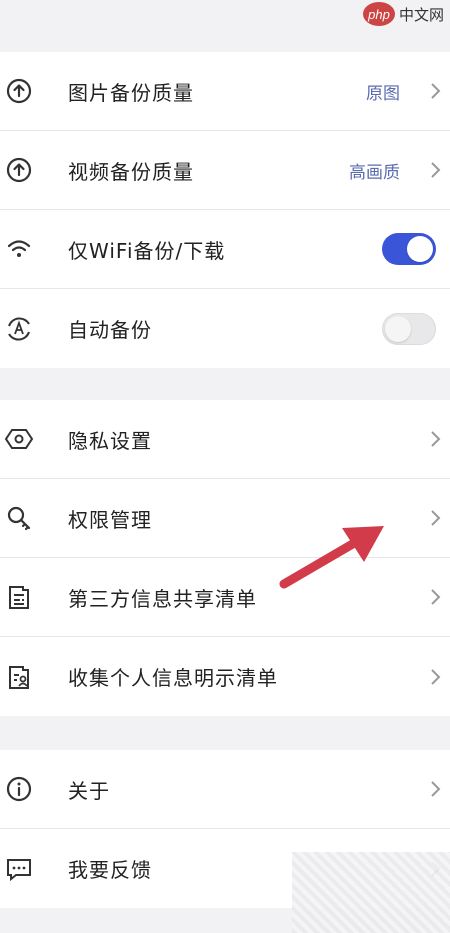 This screenshot has height=933, width=450. Describe the element at coordinates (225, 170) in the screenshot. I see `video-backup-quality-row: 视频备份质量 高画质` at that location.